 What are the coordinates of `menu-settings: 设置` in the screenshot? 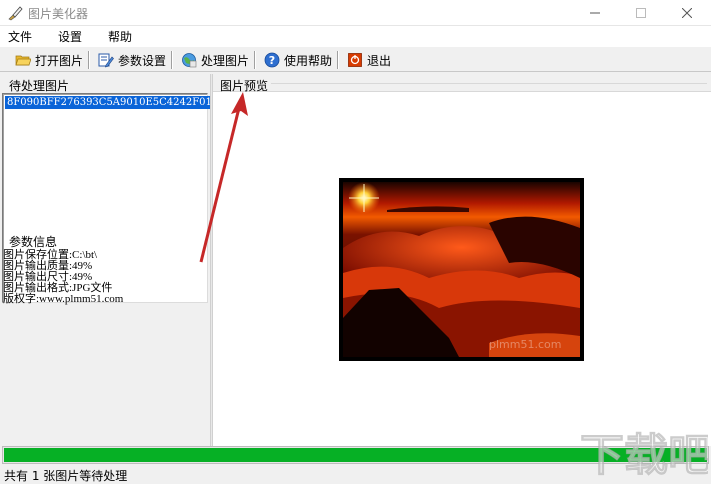 It's located at (70, 36).